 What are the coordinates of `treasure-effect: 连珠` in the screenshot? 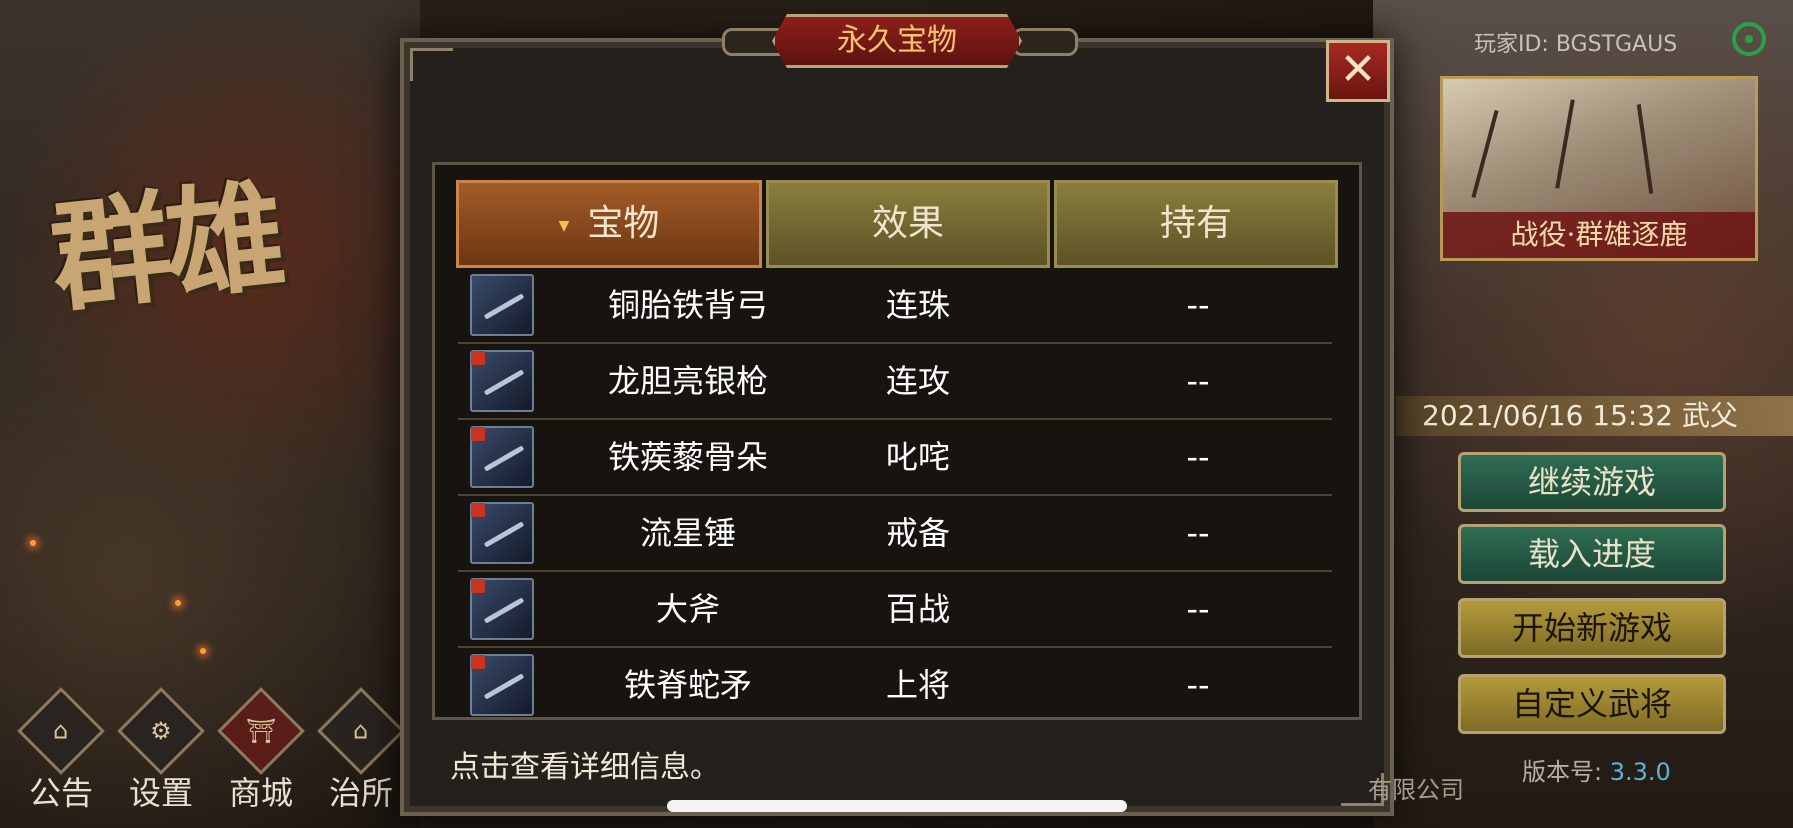 It's located at (917, 305).